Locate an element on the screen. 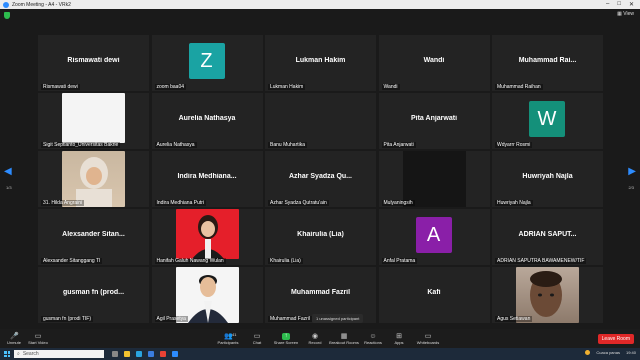  participant-name-label: Khairulia (Lia) is located at coordinates (285, 261).